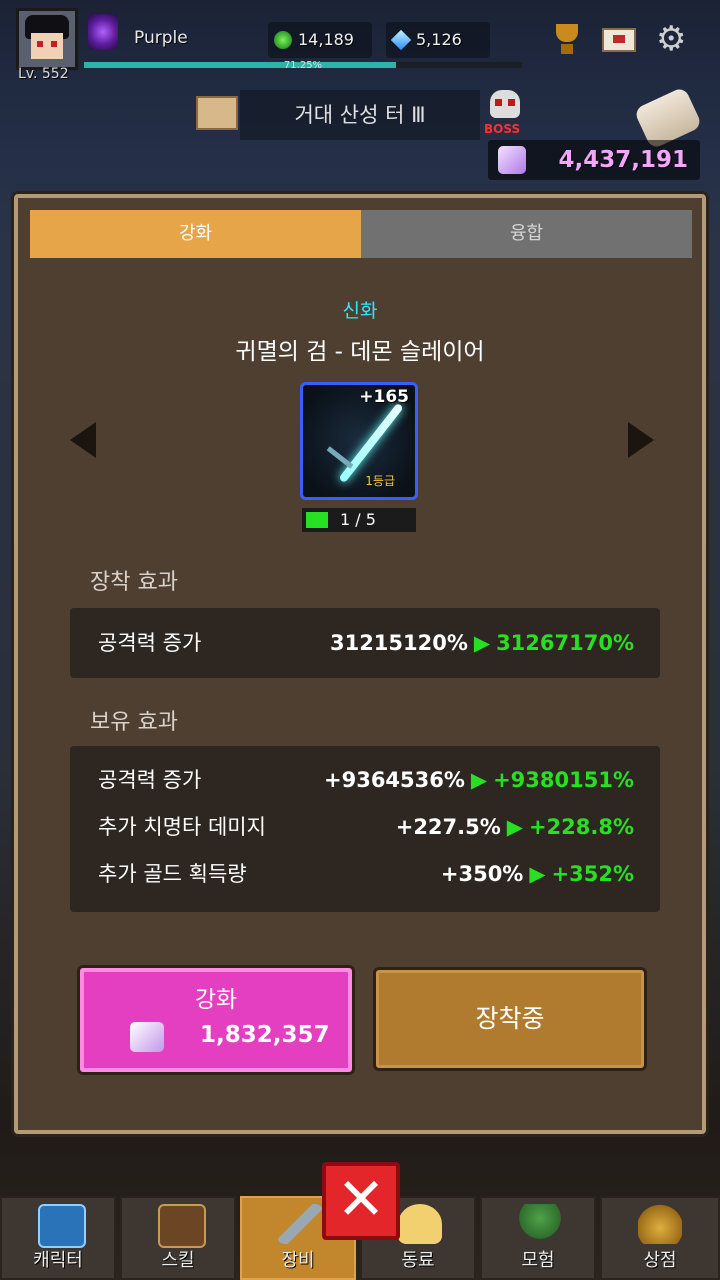 The image size is (720, 1280). Describe the element at coordinates (567, 40) in the screenshot. I see `trophy-icon` at that location.